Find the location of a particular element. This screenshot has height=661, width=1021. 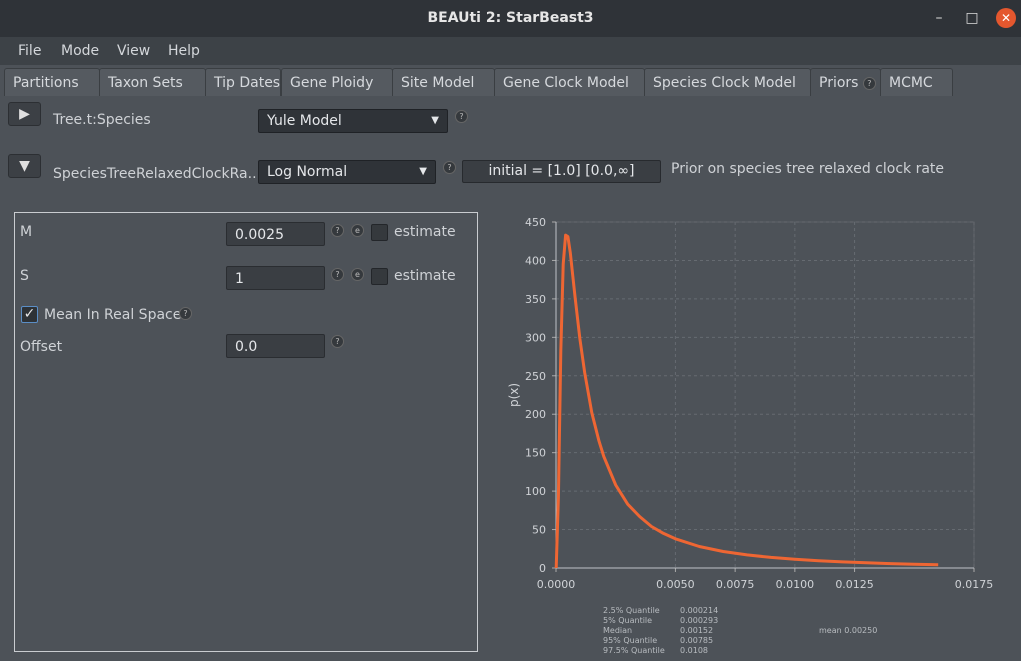

y-tick-label: 50 is located at coordinates (539, 530).